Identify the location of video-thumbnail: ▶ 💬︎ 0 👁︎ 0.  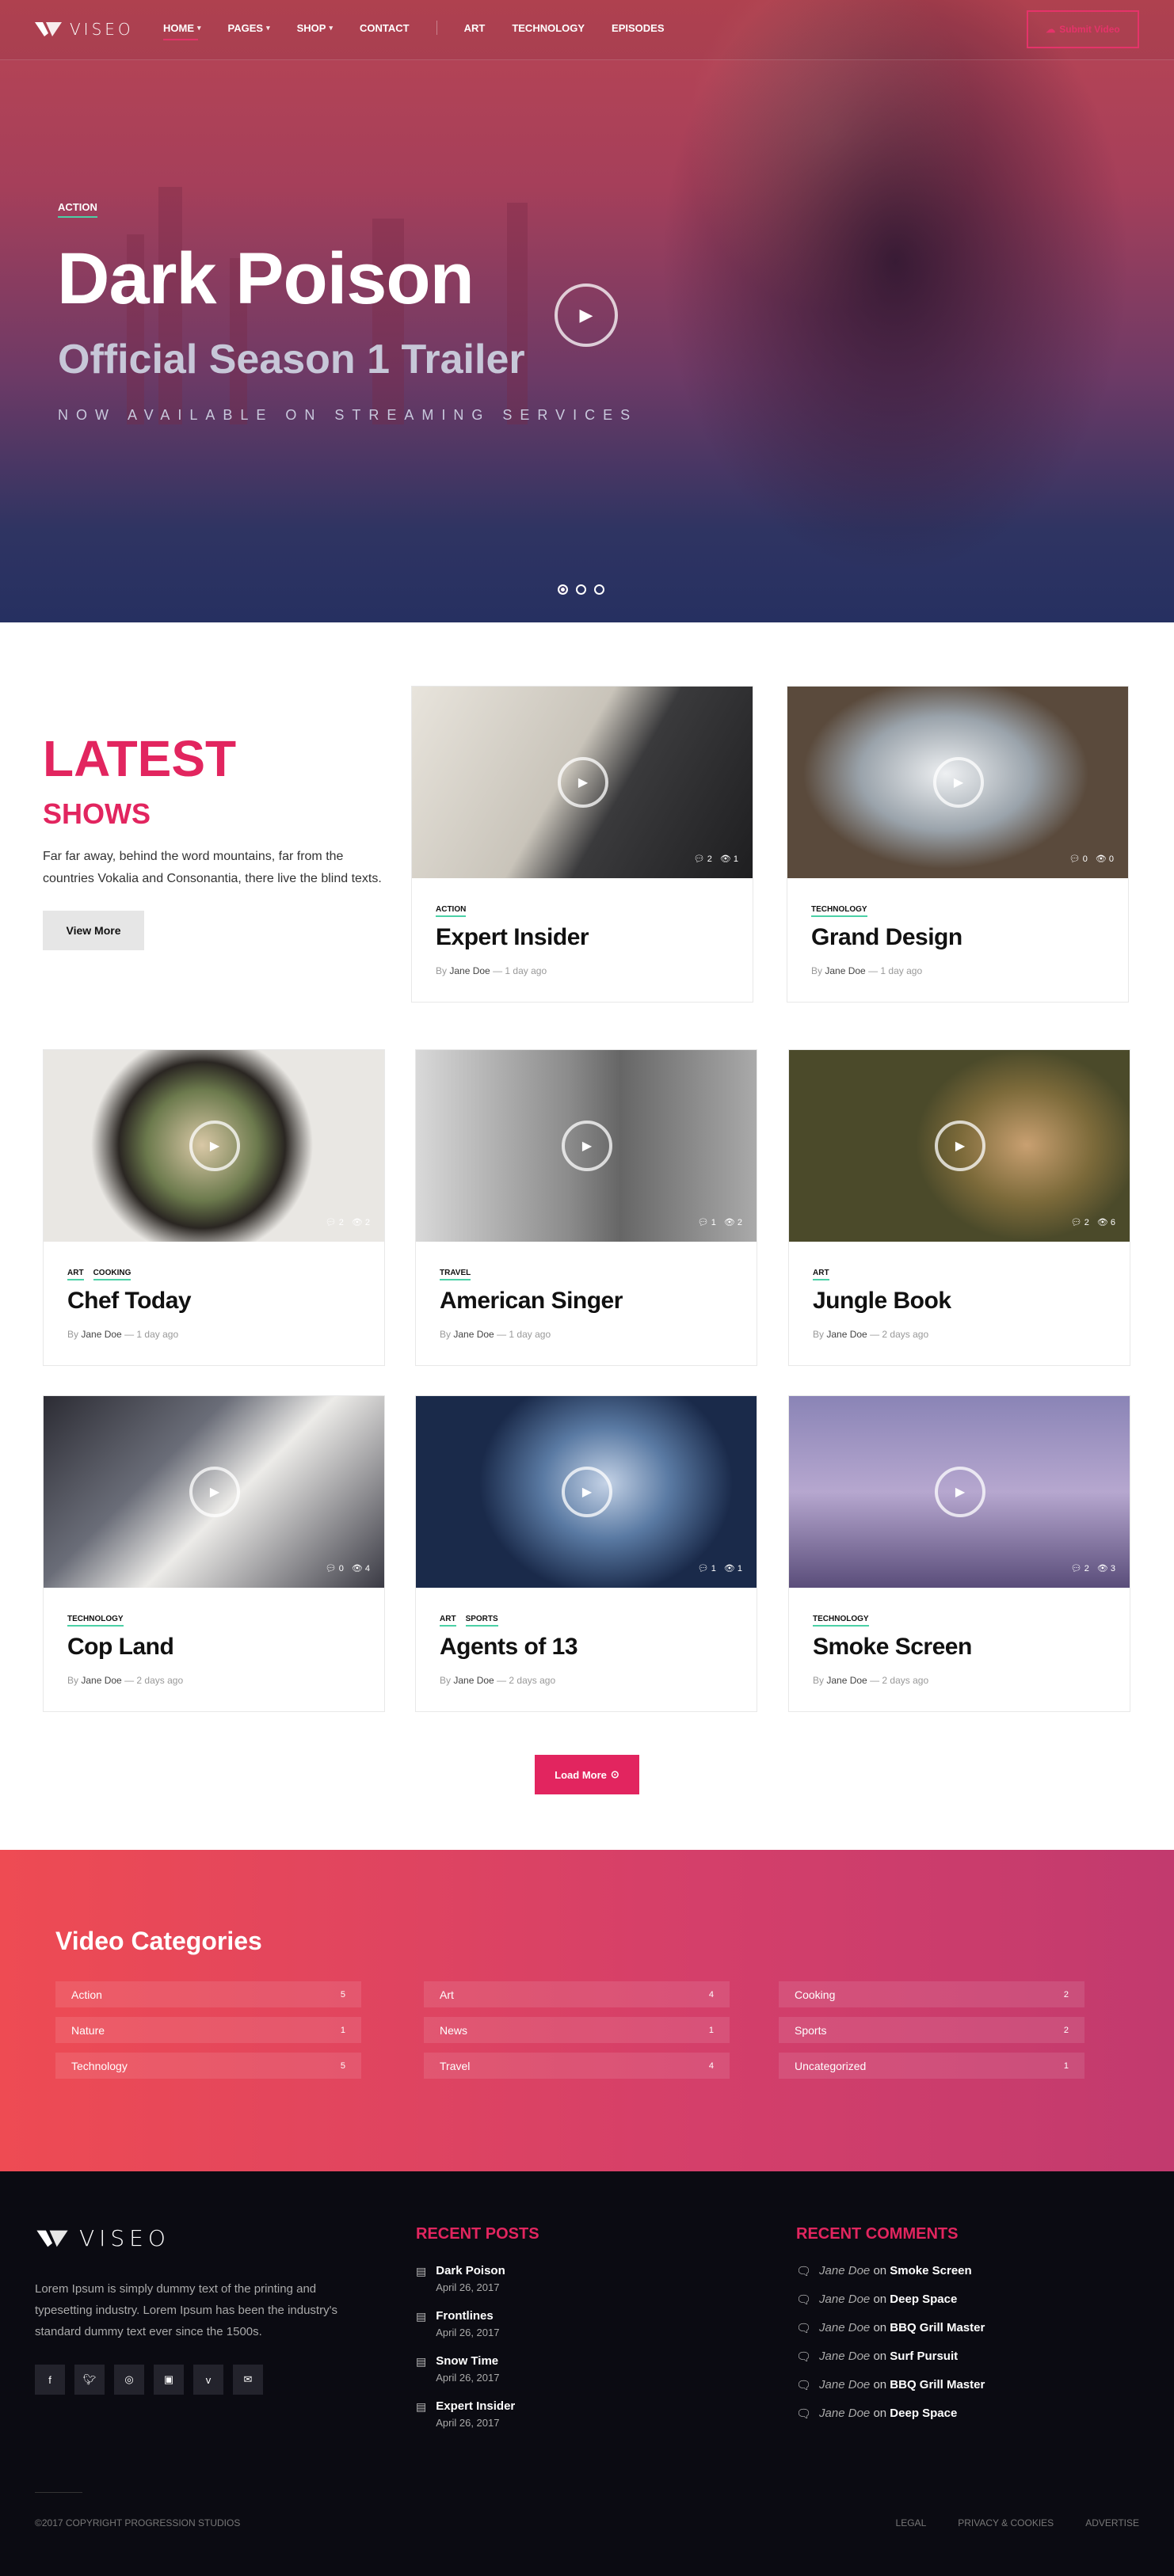
(958, 782).